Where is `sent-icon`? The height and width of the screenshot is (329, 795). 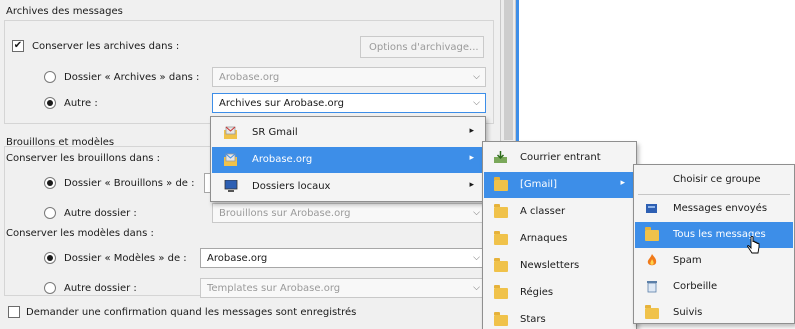 sent-icon is located at coordinates (652, 208).